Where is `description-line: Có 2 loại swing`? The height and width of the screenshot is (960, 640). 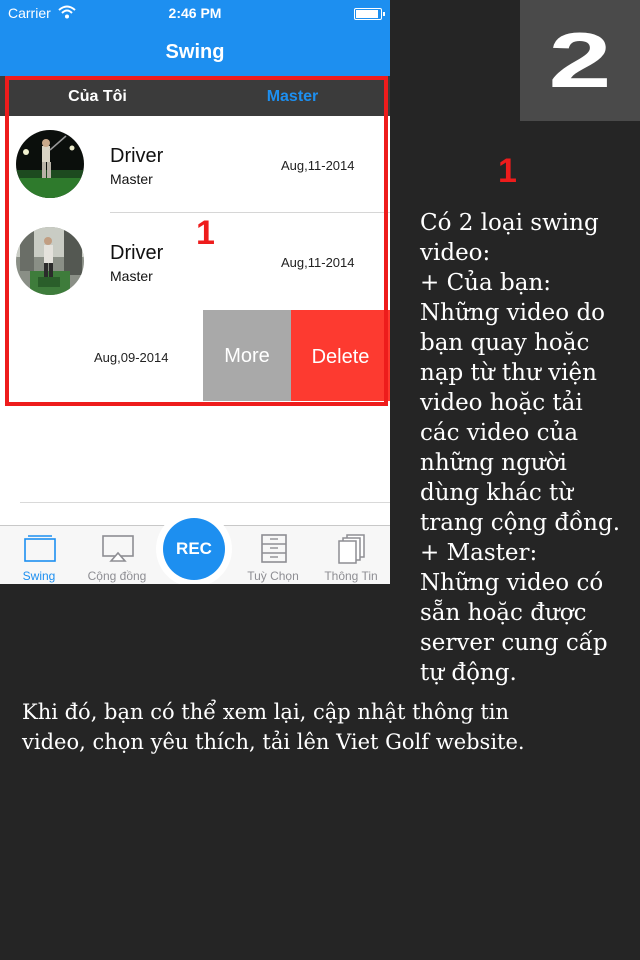 description-line: Có 2 loại swing is located at coordinates (509, 223).